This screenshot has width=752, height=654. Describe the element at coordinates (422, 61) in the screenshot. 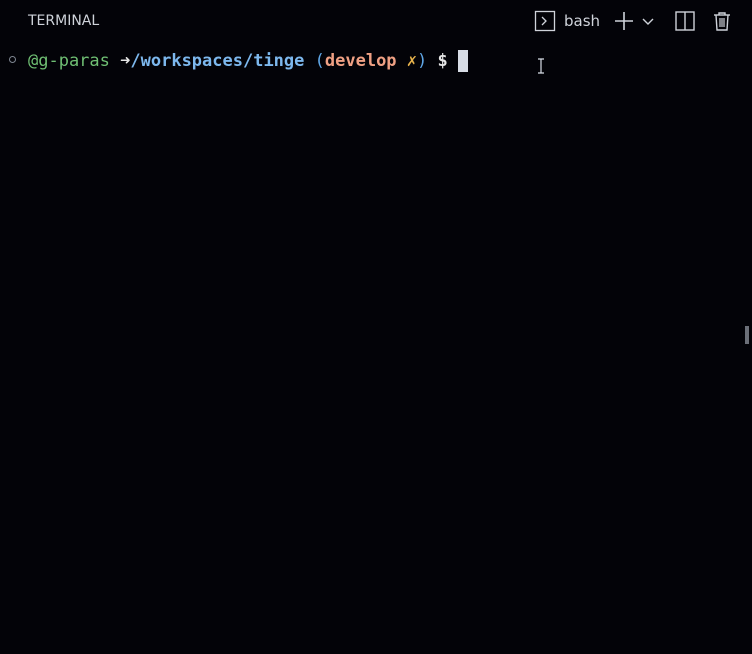

I see `prompt-close-paren: )` at that location.